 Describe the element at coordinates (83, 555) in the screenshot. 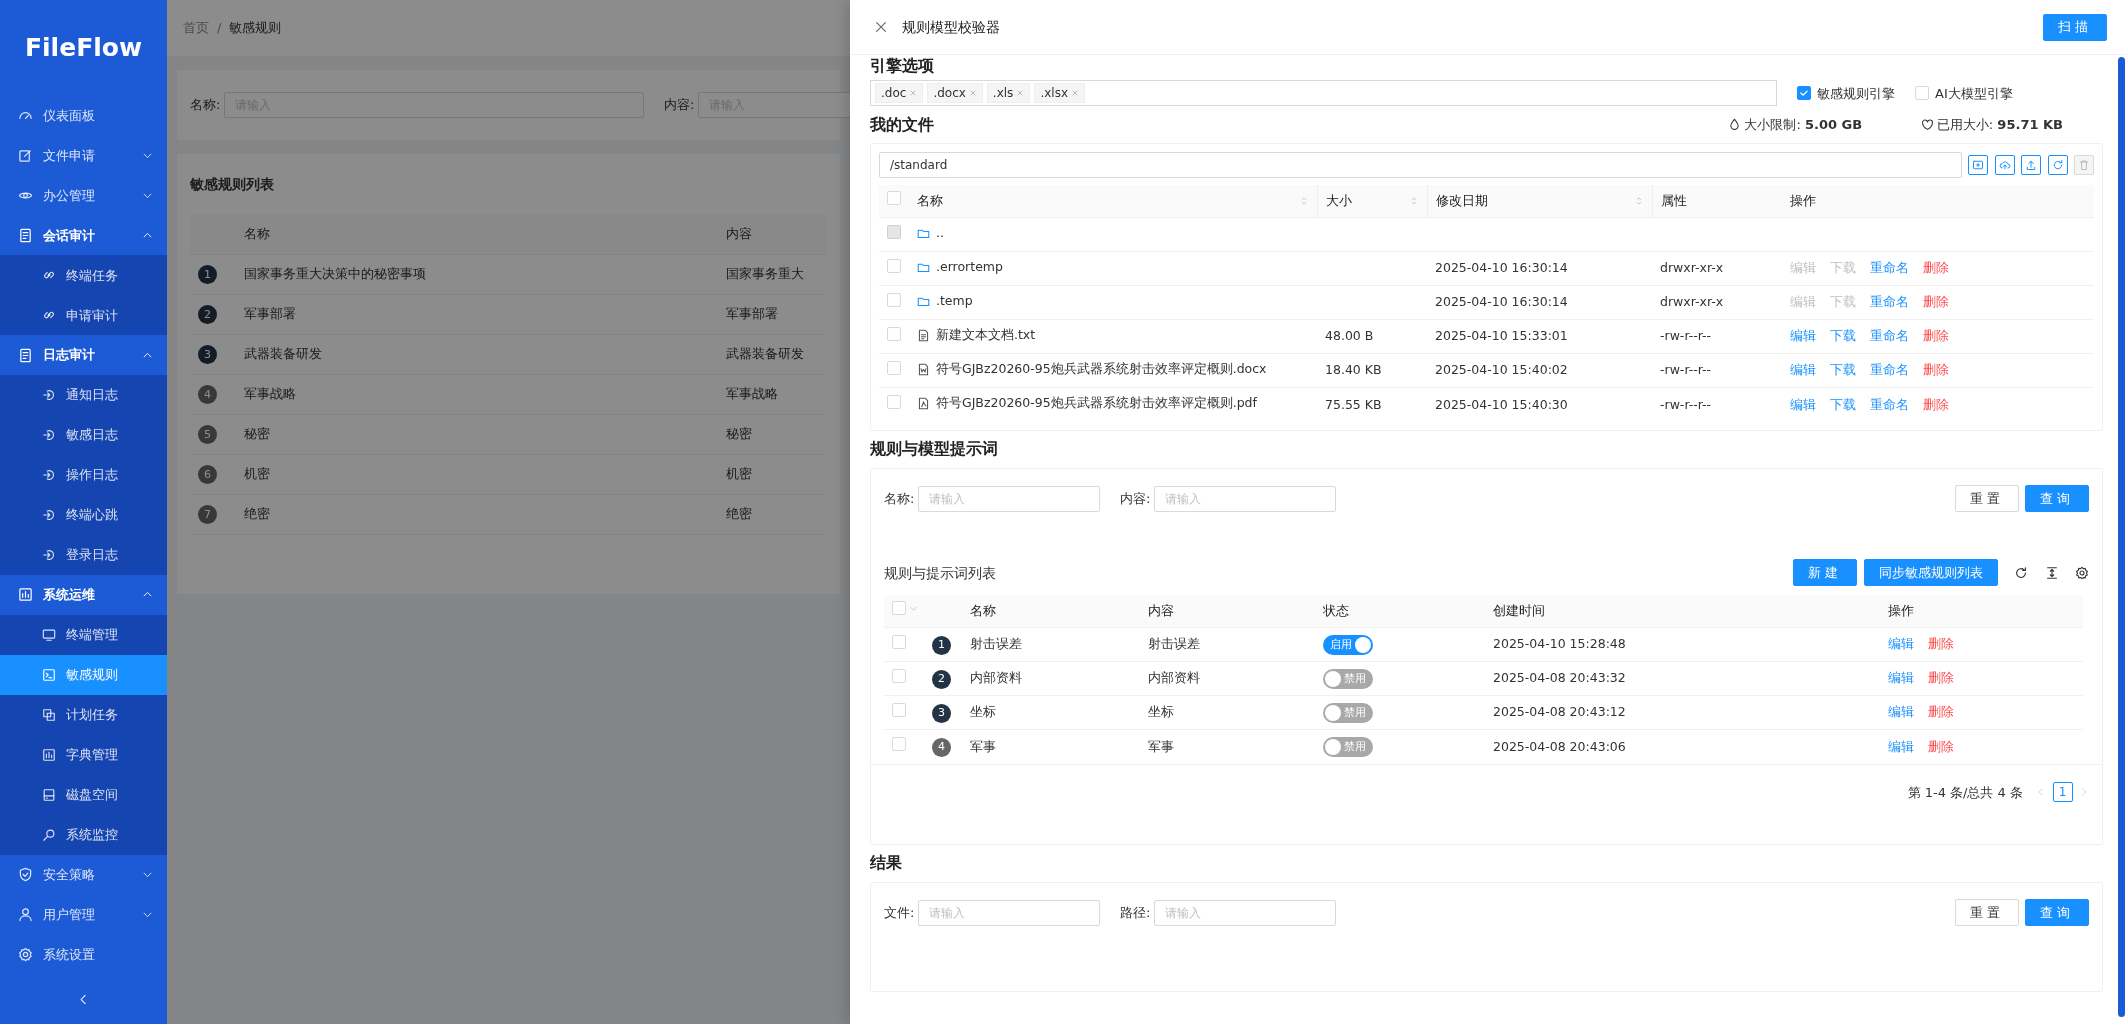

I see `sidebar-item: 登录日志` at that location.